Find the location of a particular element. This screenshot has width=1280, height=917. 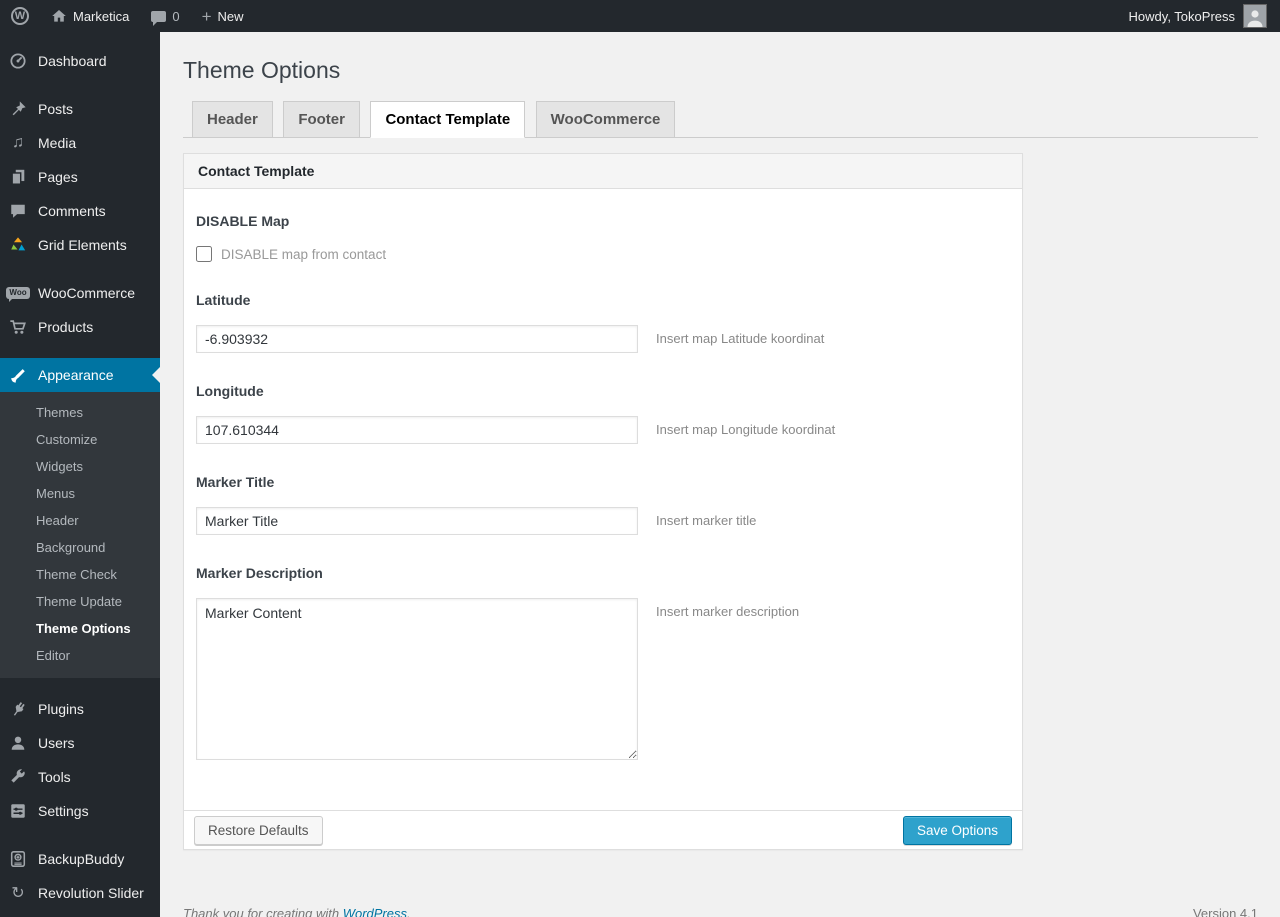

save-options-button: Save Options is located at coordinates (957, 830).